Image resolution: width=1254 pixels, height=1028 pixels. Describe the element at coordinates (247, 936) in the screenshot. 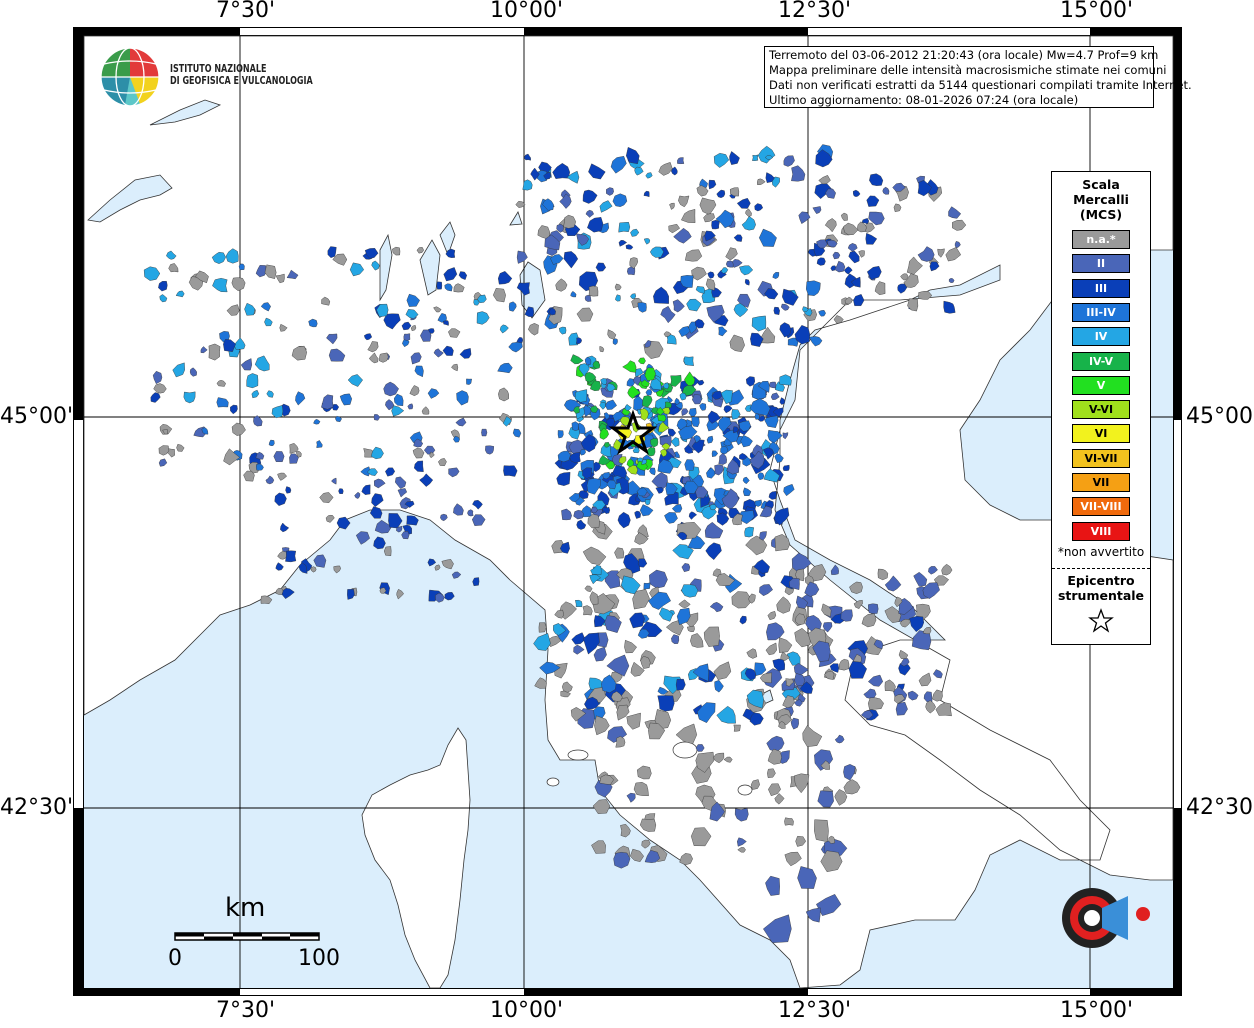

I see `scale-bar` at that location.